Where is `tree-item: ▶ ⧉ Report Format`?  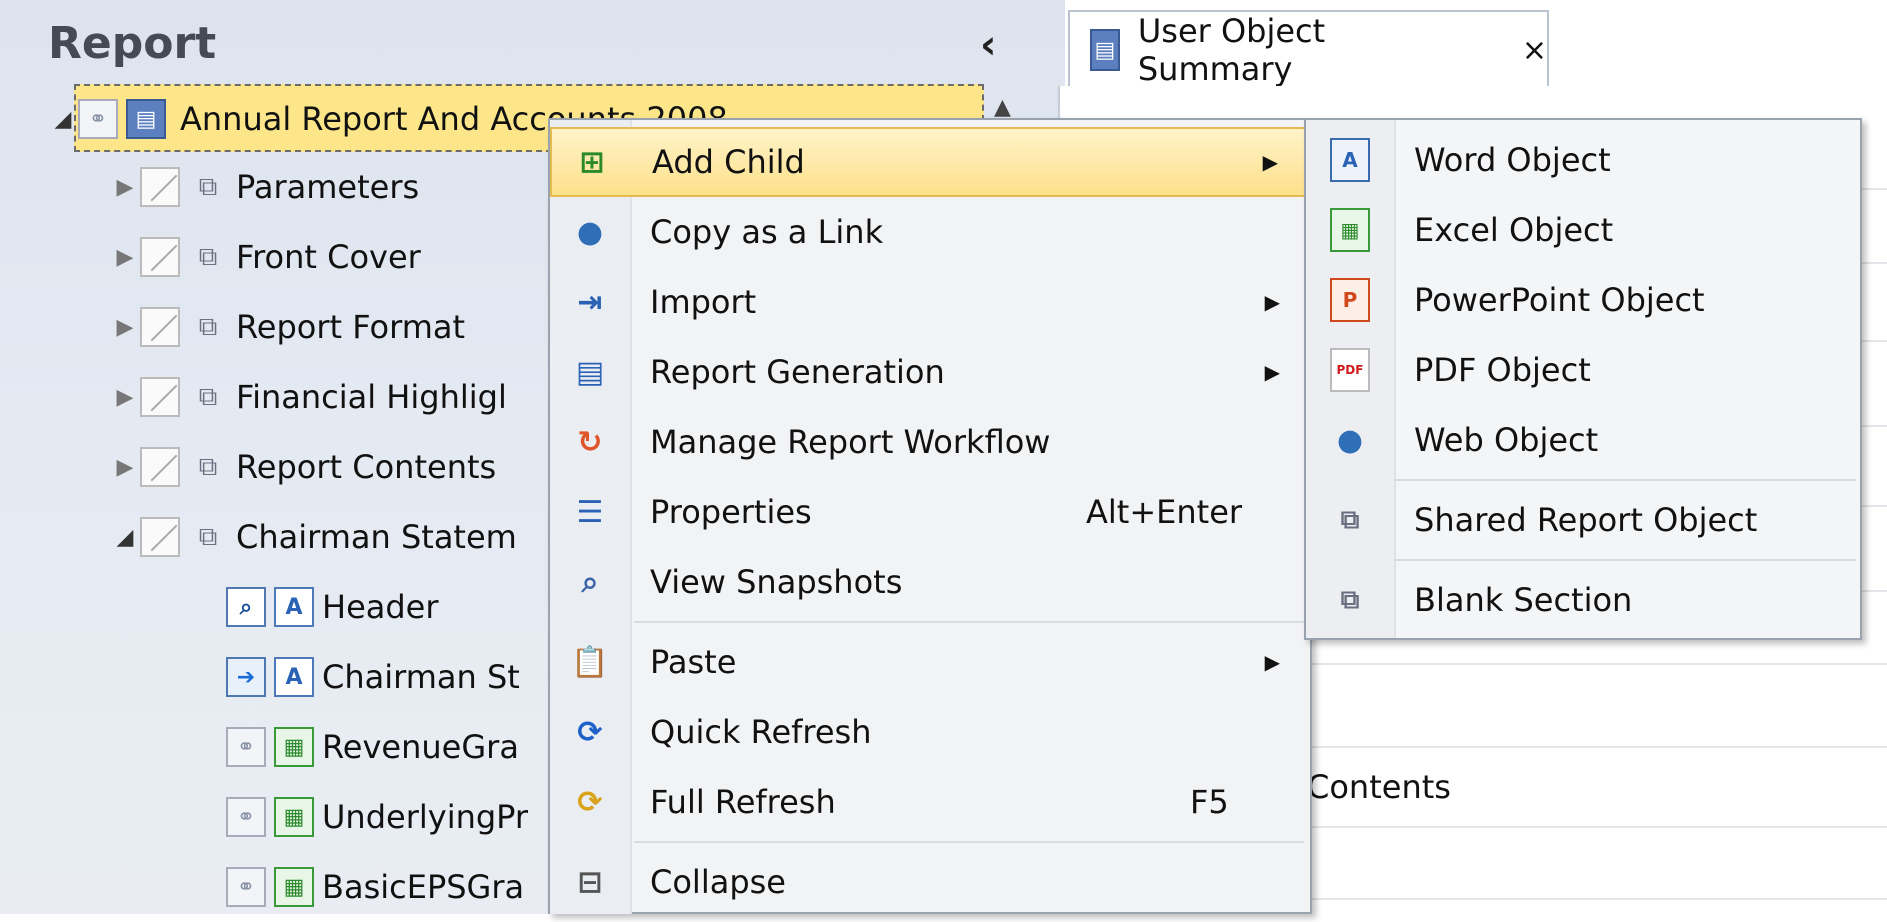 tree-item: ▶ ⧉ Report Format is located at coordinates (287, 327).